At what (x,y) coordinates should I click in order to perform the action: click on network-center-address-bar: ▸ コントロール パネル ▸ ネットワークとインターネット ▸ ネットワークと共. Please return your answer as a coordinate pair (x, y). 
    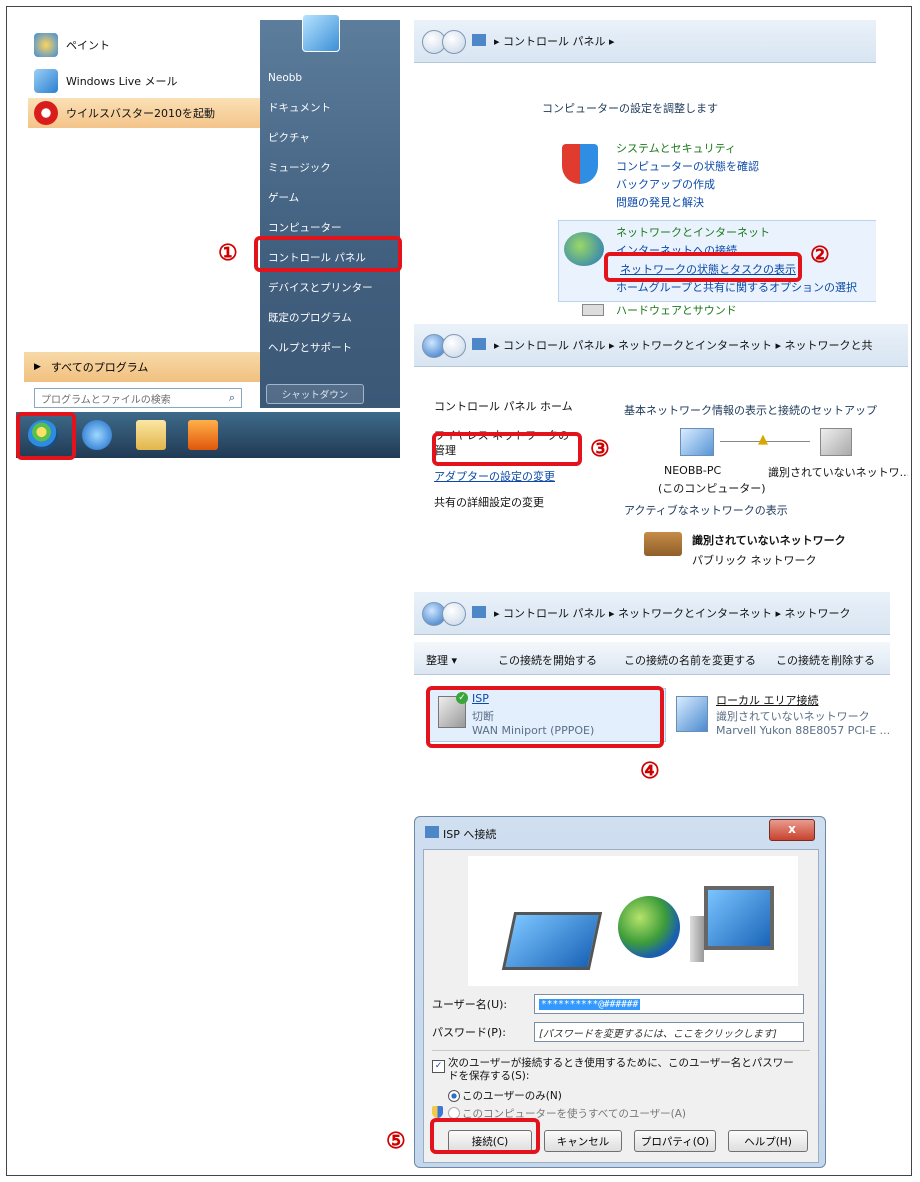
    Looking at the image, I should click on (661, 345).